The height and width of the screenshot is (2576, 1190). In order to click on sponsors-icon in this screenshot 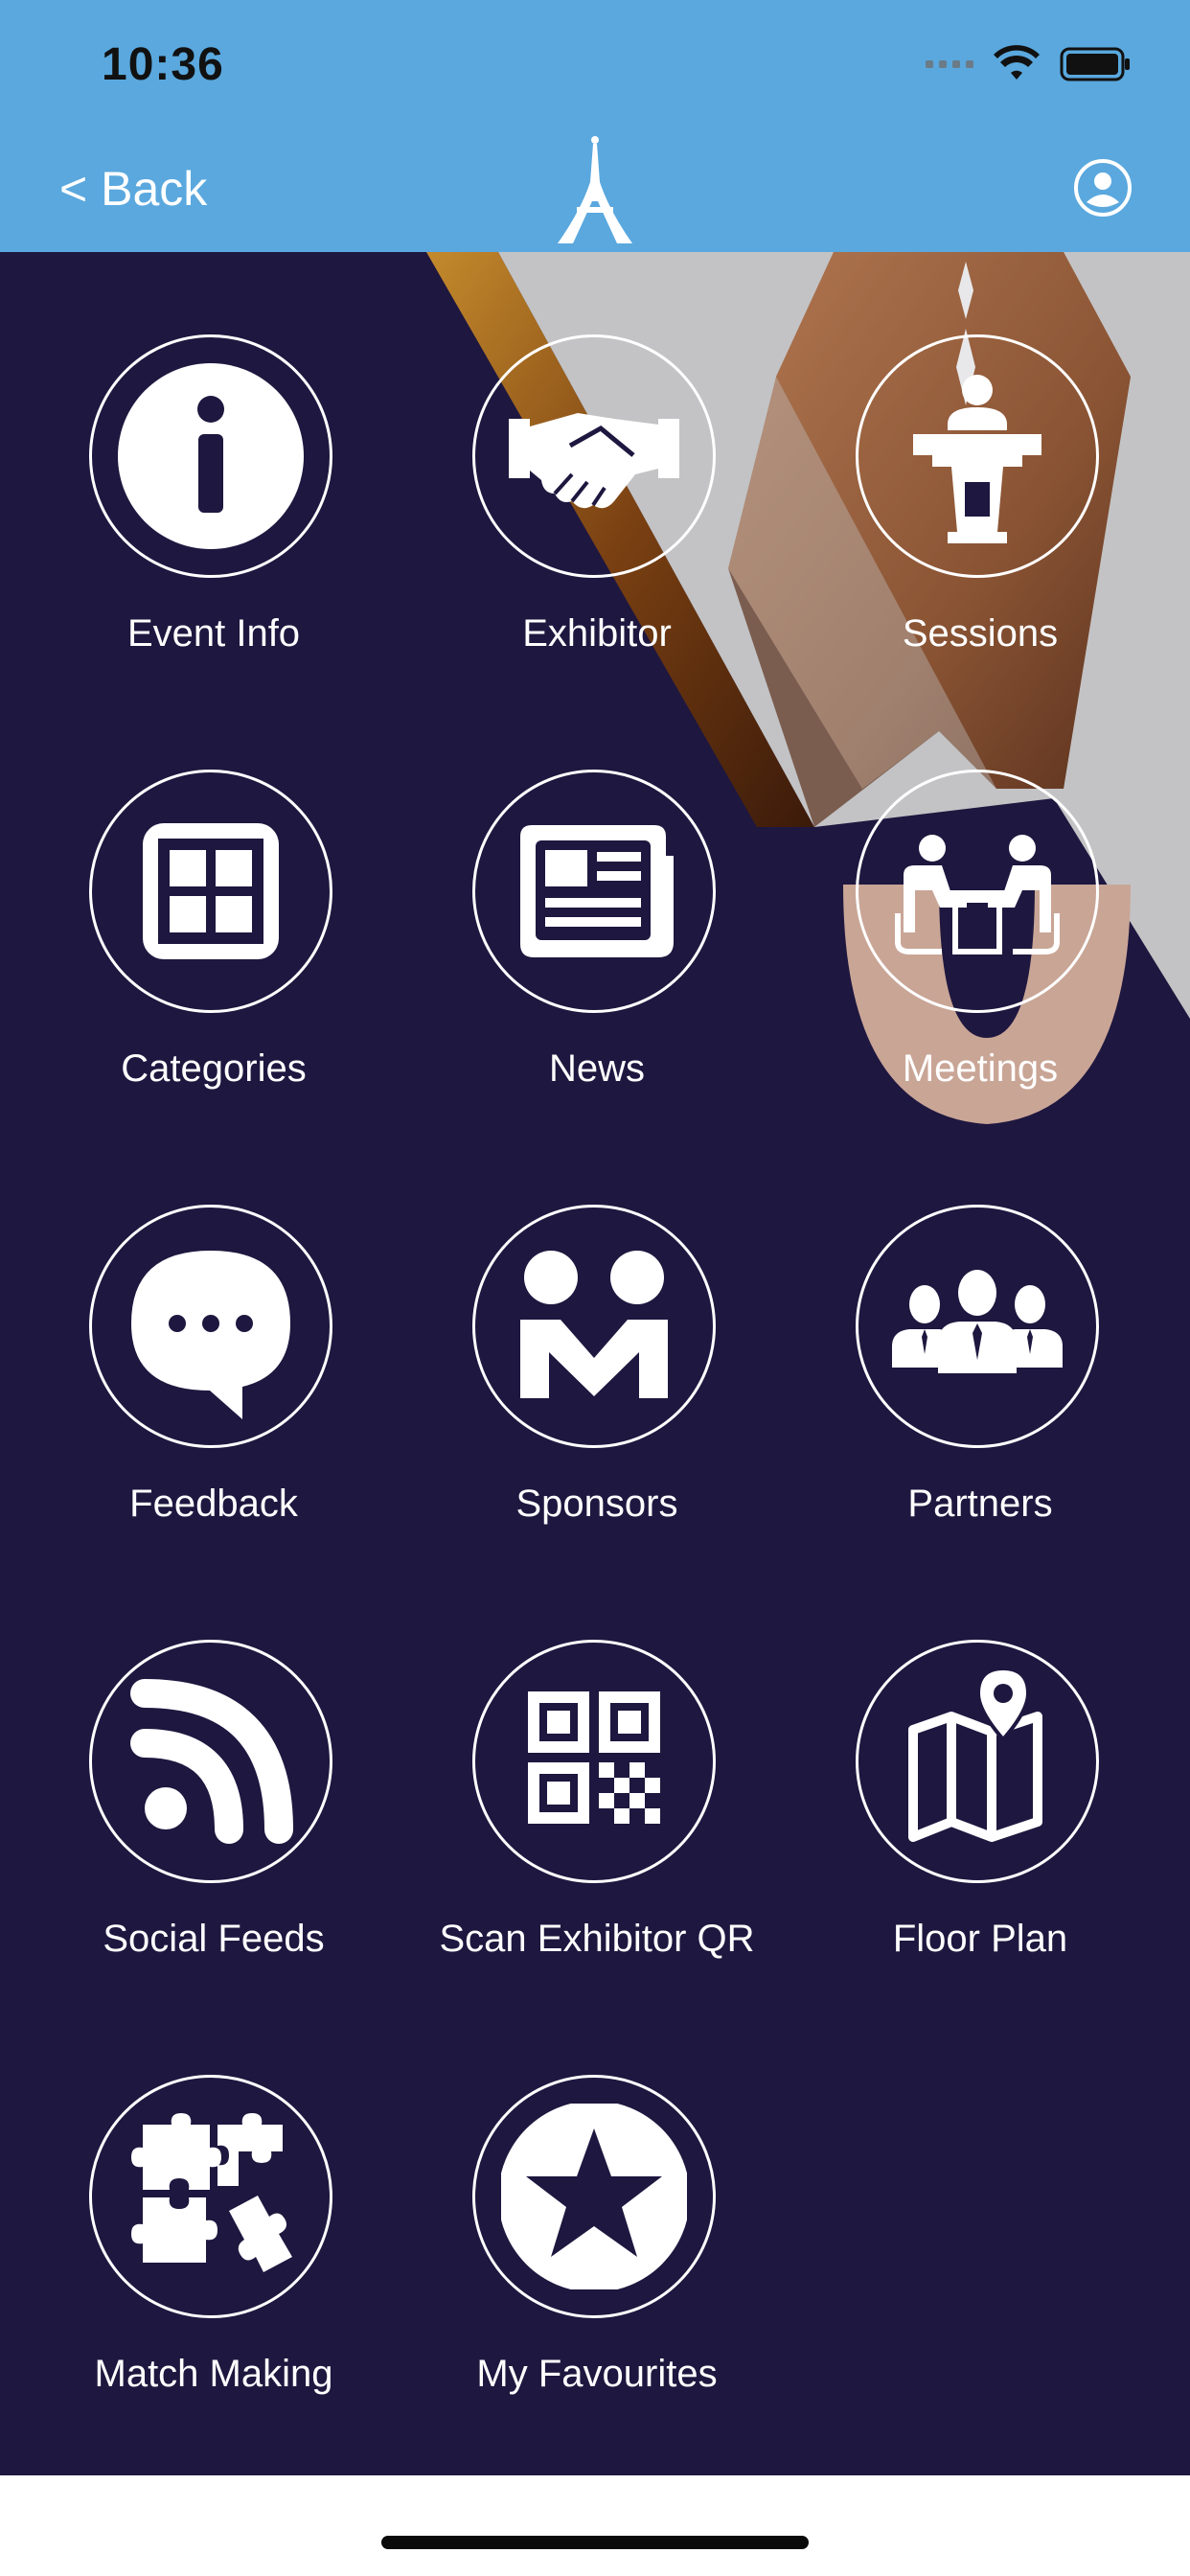, I will do `click(594, 1324)`.